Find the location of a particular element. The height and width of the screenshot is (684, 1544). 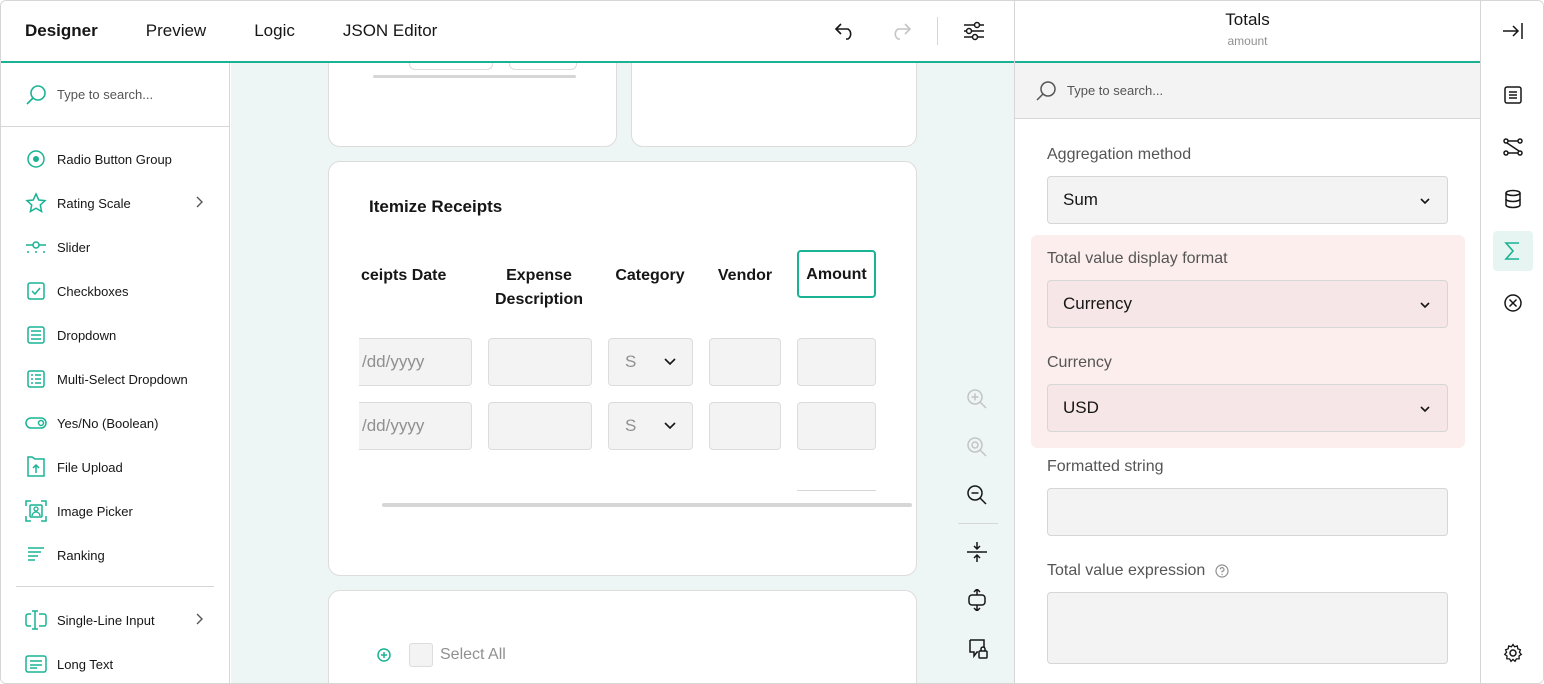

display-format-label: Total value display format is located at coordinates (1137, 258).